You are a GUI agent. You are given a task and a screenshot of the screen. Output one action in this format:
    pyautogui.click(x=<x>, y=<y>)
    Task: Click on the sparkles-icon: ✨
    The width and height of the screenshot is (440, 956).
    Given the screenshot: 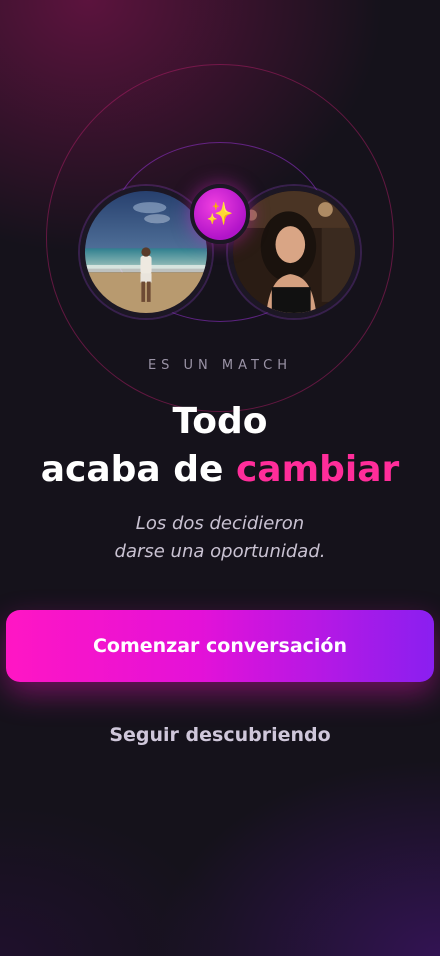 What is the action you would take?
    pyautogui.click(x=220, y=214)
    